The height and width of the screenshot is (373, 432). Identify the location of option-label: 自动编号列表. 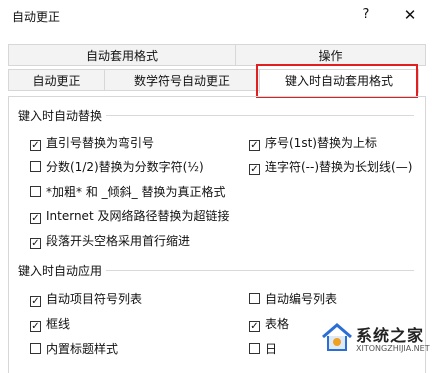
(301, 299).